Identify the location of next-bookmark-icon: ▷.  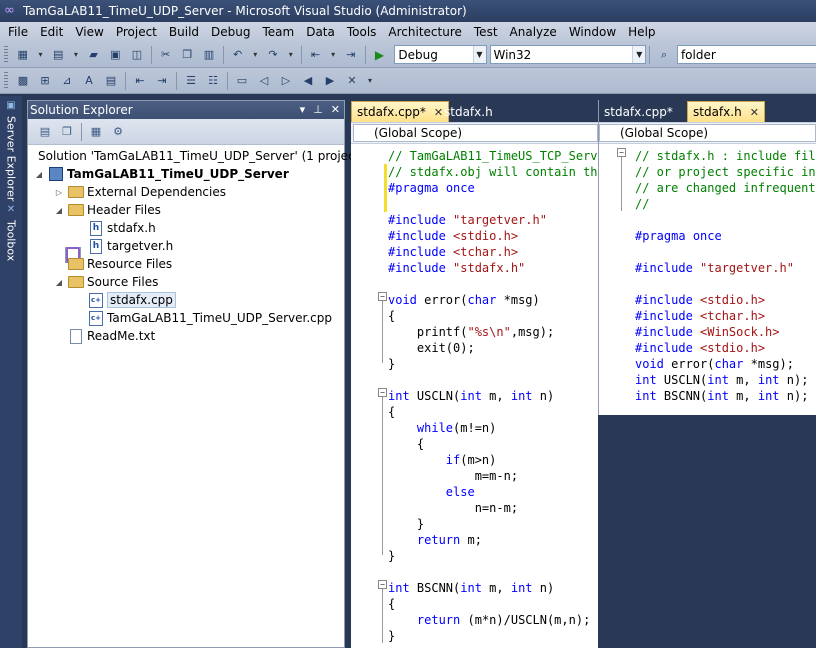
(286, 81).